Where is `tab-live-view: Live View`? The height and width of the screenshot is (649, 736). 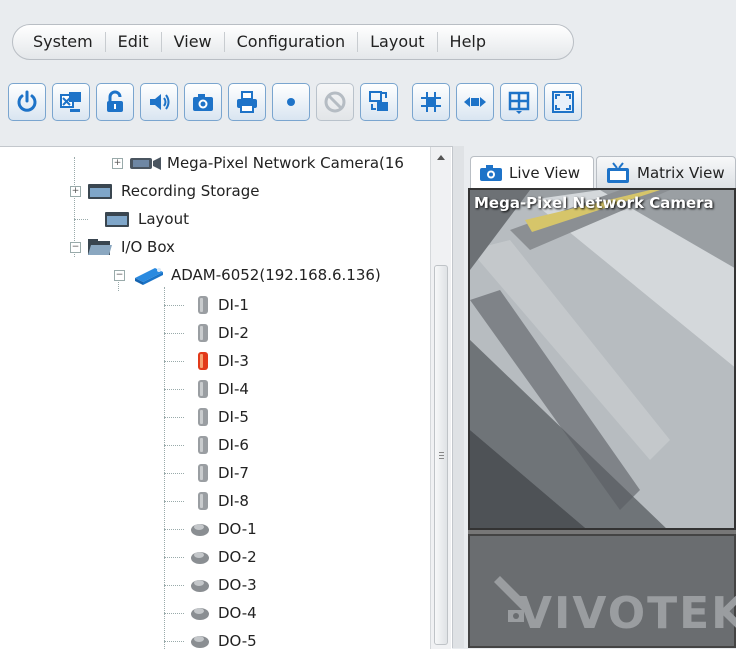
tab-live-view: Live View is located at coordinates (532, 172).